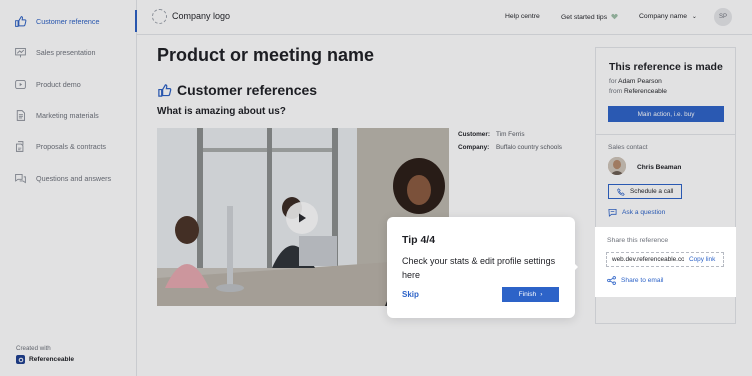 The width and height of the screenshot is (752, 376). Describe the element at coordinates (611, 280) in the screenshot. I see `share-icon` at that location.